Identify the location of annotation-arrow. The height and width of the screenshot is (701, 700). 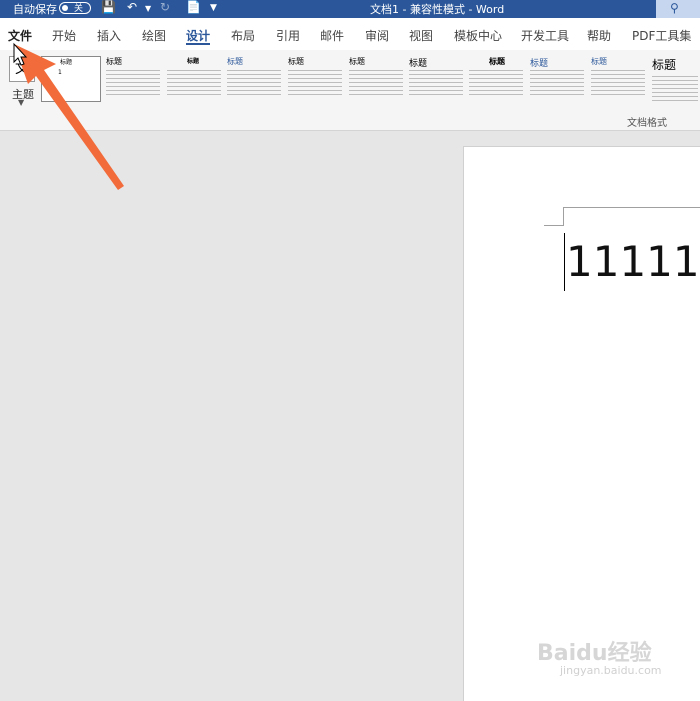
(69, 117).